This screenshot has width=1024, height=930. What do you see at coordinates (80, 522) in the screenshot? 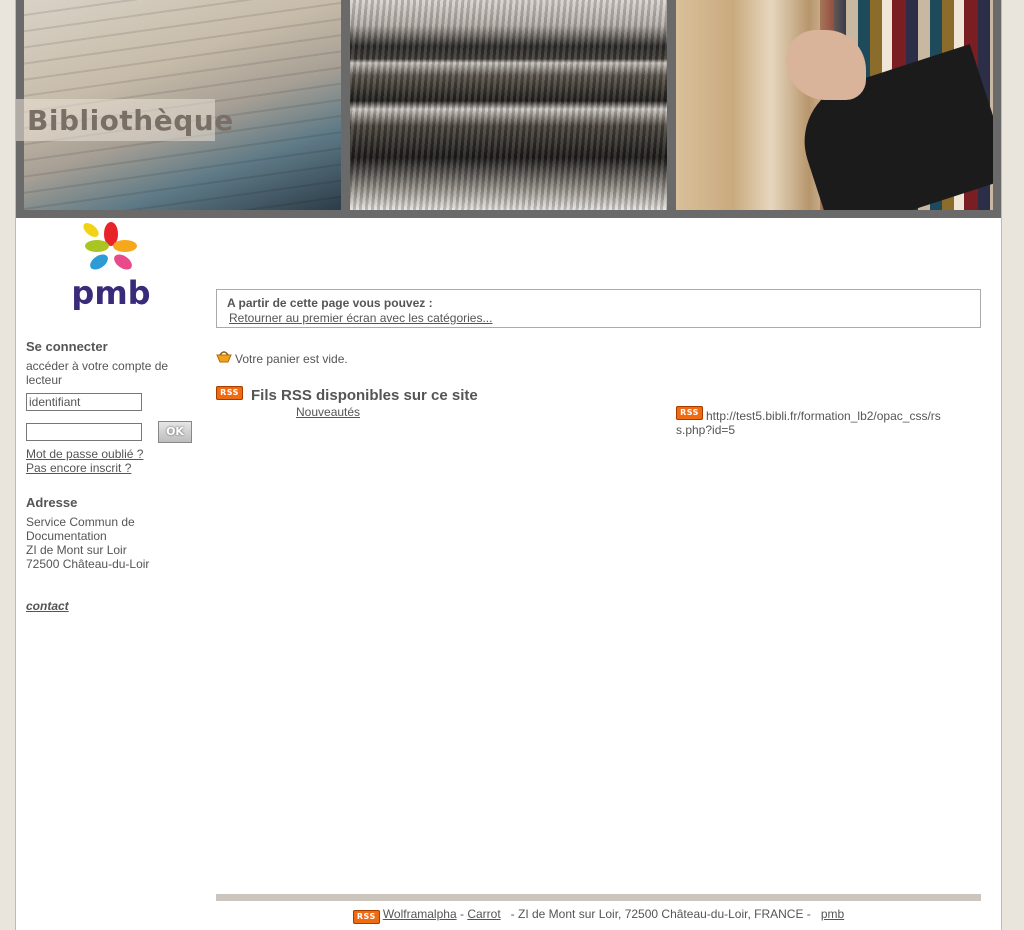
I see `address-line: Service Commun de` at bounding box center [80, 522].